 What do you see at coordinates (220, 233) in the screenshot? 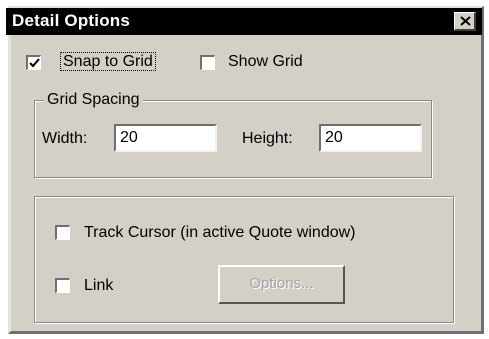
I see `track-cursor-label: Track Cursor (in active Quote window)` at bounding box center [220, 233].